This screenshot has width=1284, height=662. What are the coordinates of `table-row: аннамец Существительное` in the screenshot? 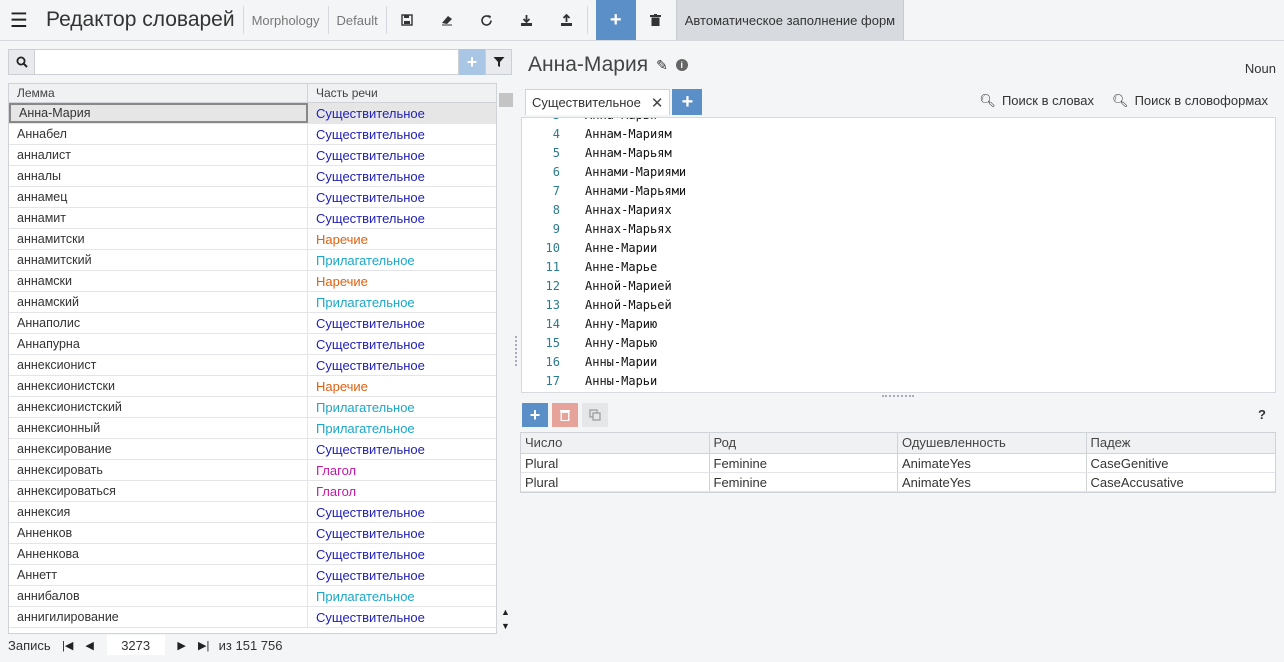 It's located at (252, 197).